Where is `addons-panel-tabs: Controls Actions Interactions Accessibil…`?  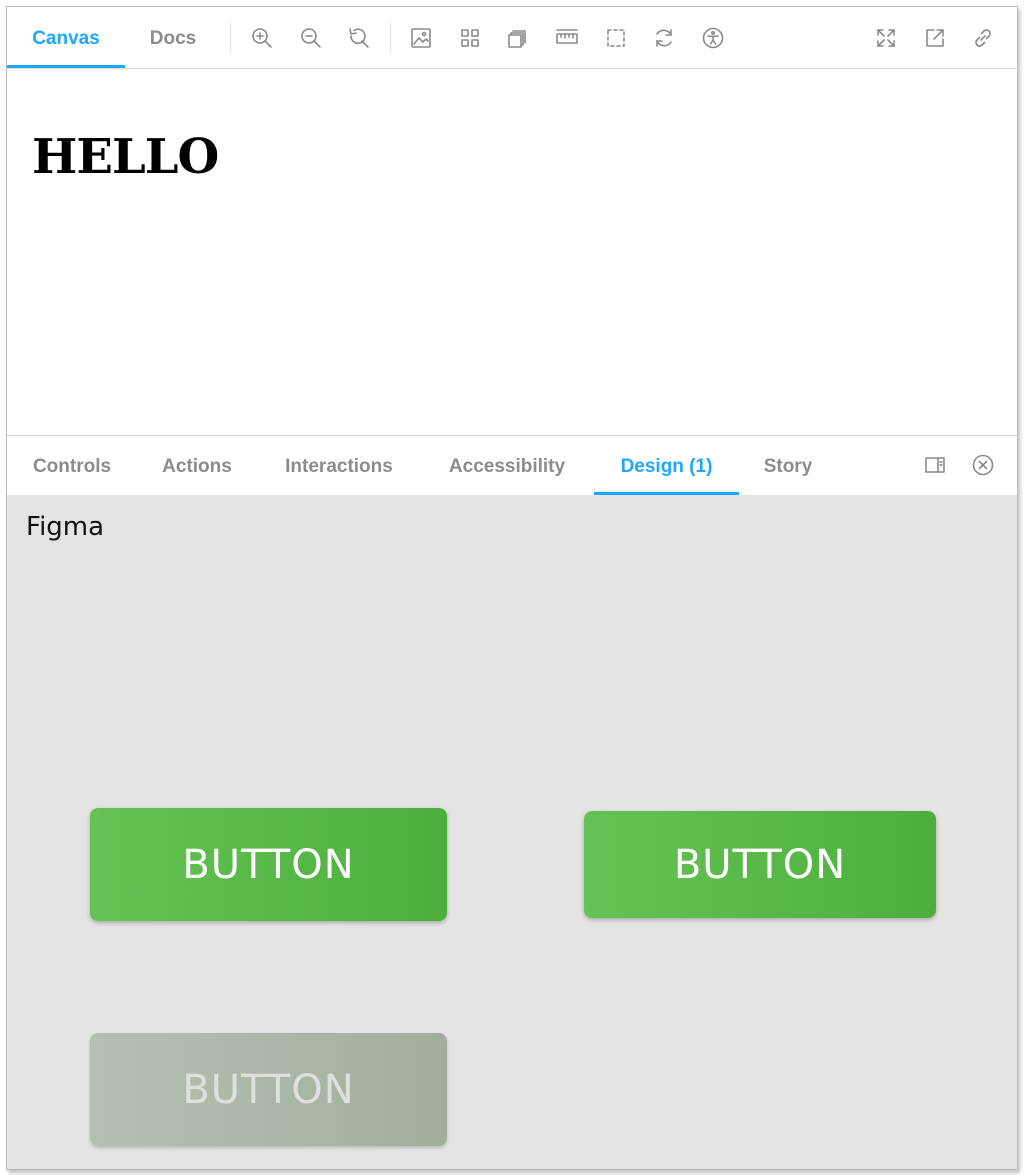
addons-panel-tabs: Controls Actions Interactions Accessibil… is located at coordinates (512, 466).